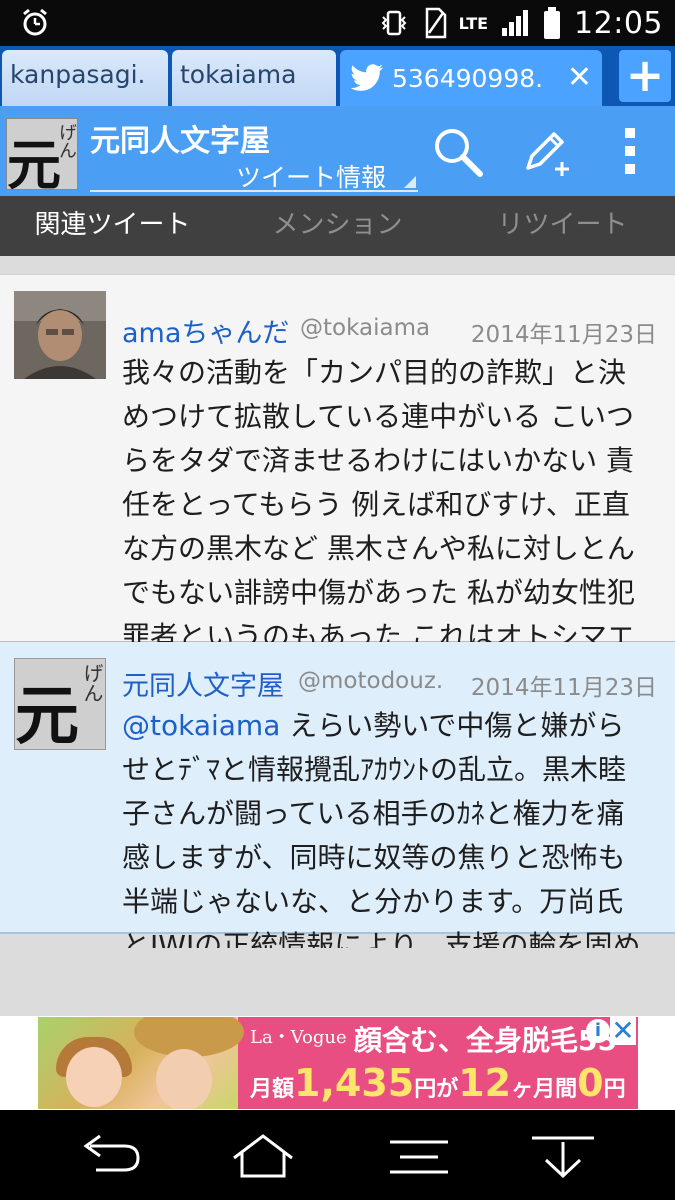 This screenshot has height=1200, width=675. I want to click on ad-info-icon: i, so click(598, 1031).